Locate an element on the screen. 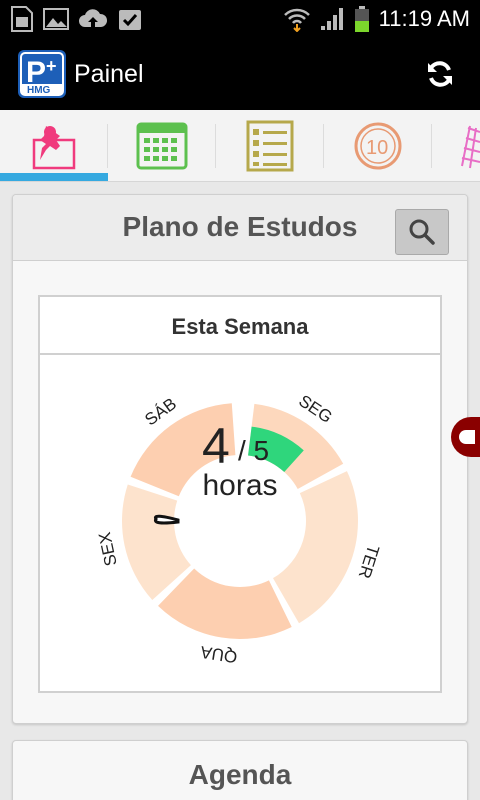 This screenshot has height=800, width=480. agenda-card: Agenda is located at coordinates (240, 770).